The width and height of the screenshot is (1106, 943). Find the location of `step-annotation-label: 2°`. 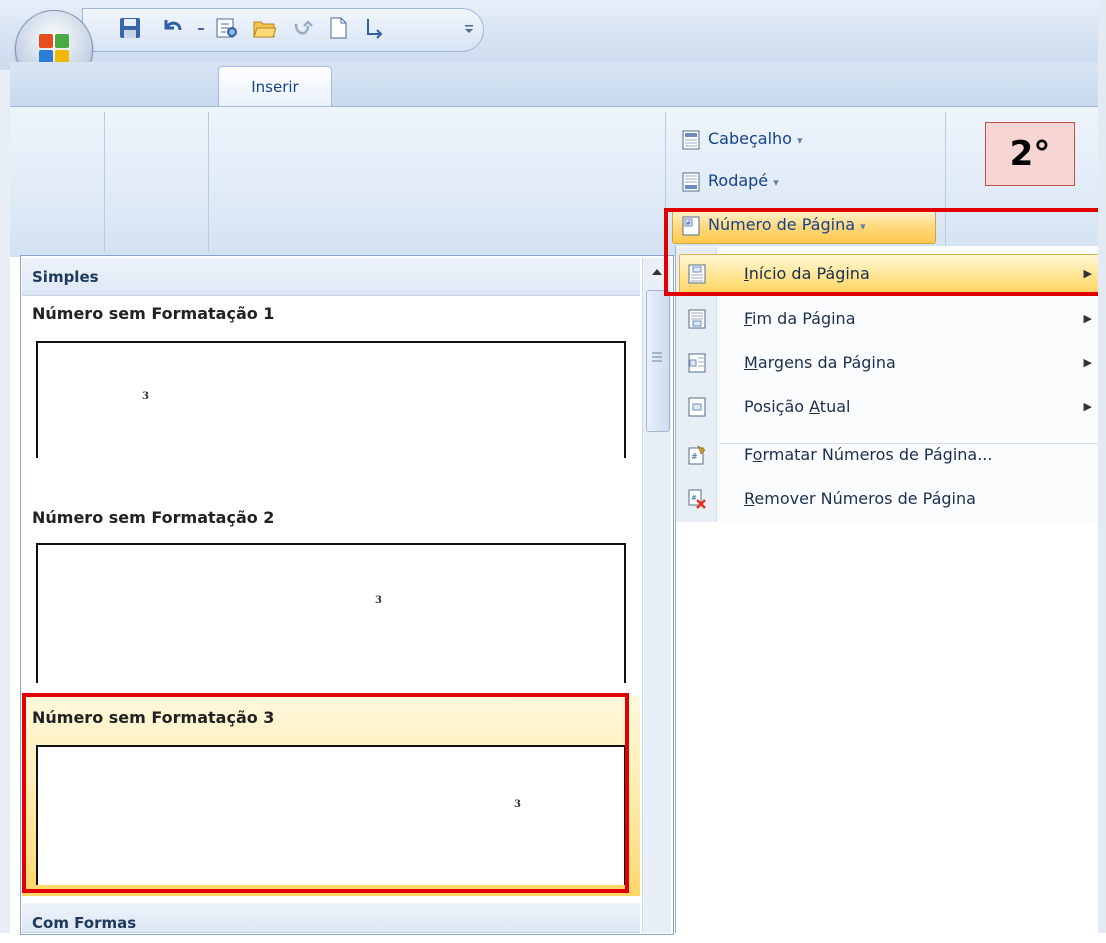

step-annotation-label: 2° is located at coordinates (1030, 154).